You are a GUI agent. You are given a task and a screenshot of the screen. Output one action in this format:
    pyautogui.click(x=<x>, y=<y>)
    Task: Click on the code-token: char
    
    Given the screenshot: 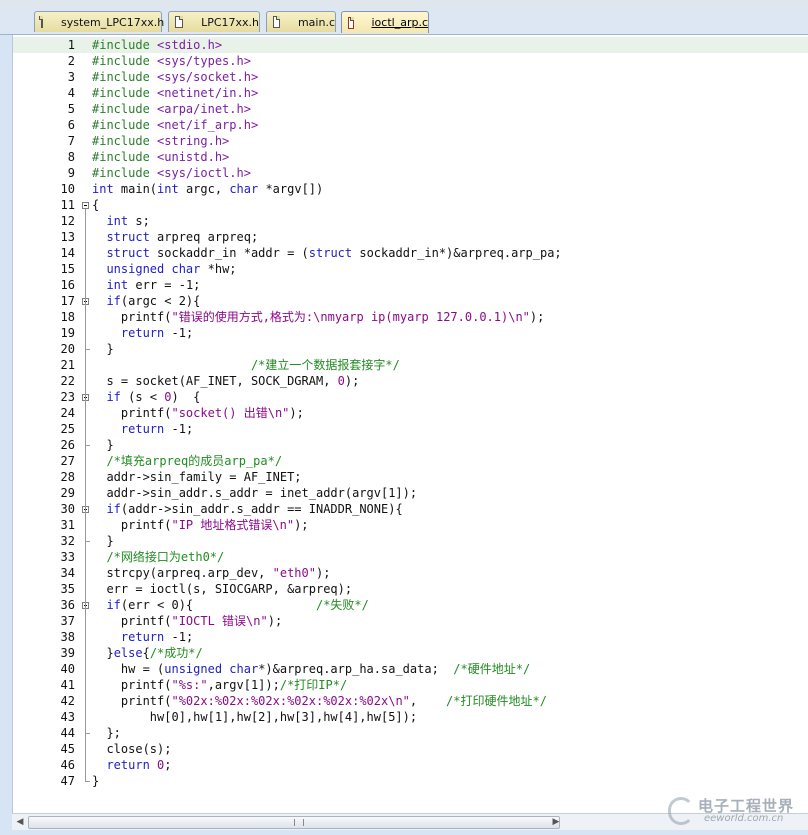 What is the action you would take?
    pyautogui.click(x=244, y=189)
    